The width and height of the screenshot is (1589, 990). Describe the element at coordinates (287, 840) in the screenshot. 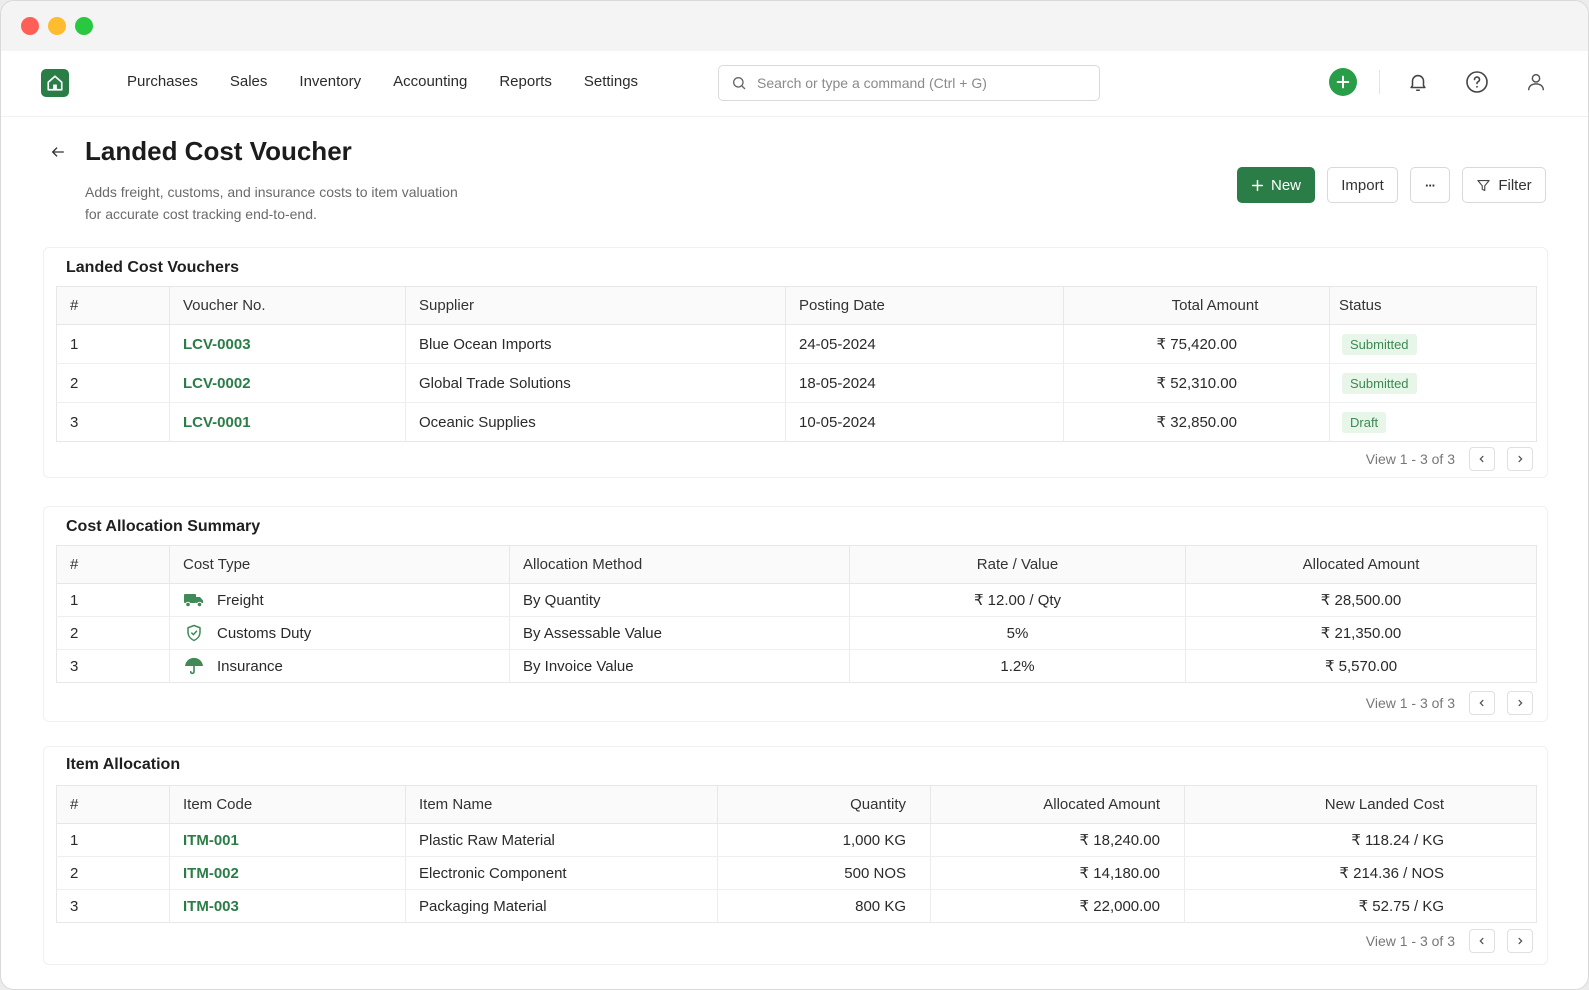

I see `item-code-link: ITM-001` at that location.